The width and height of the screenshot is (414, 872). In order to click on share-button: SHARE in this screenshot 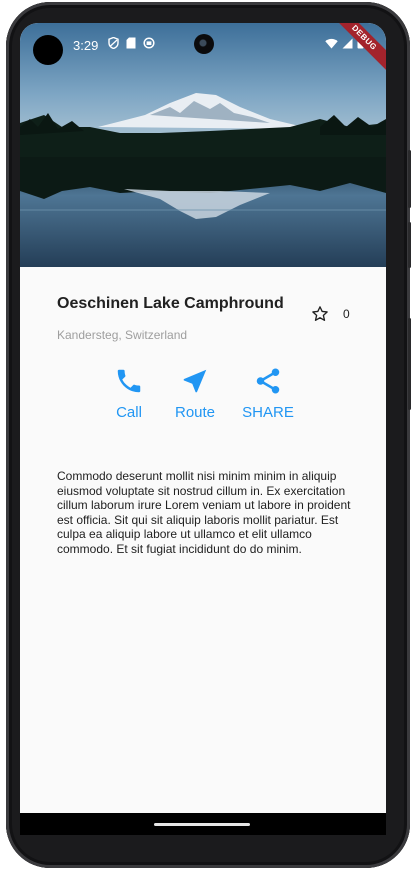, I will do `click(268, 393)`.